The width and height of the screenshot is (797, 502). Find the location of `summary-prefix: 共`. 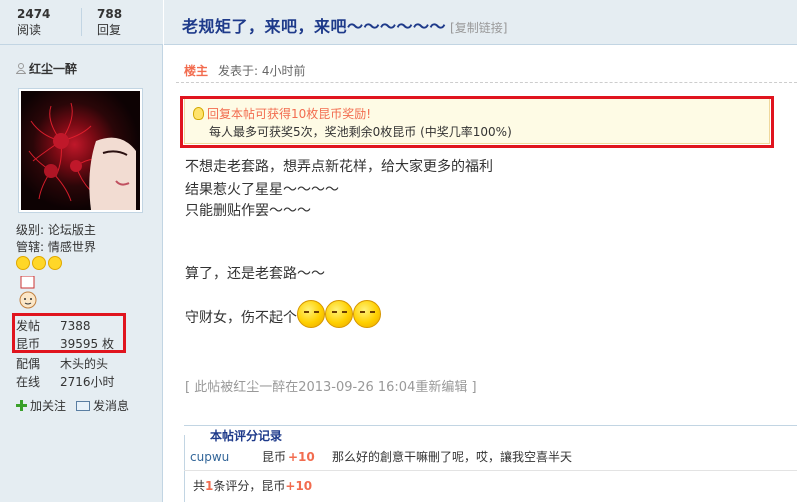

summary-prefix: 共 is located at coordinates (199, 486).